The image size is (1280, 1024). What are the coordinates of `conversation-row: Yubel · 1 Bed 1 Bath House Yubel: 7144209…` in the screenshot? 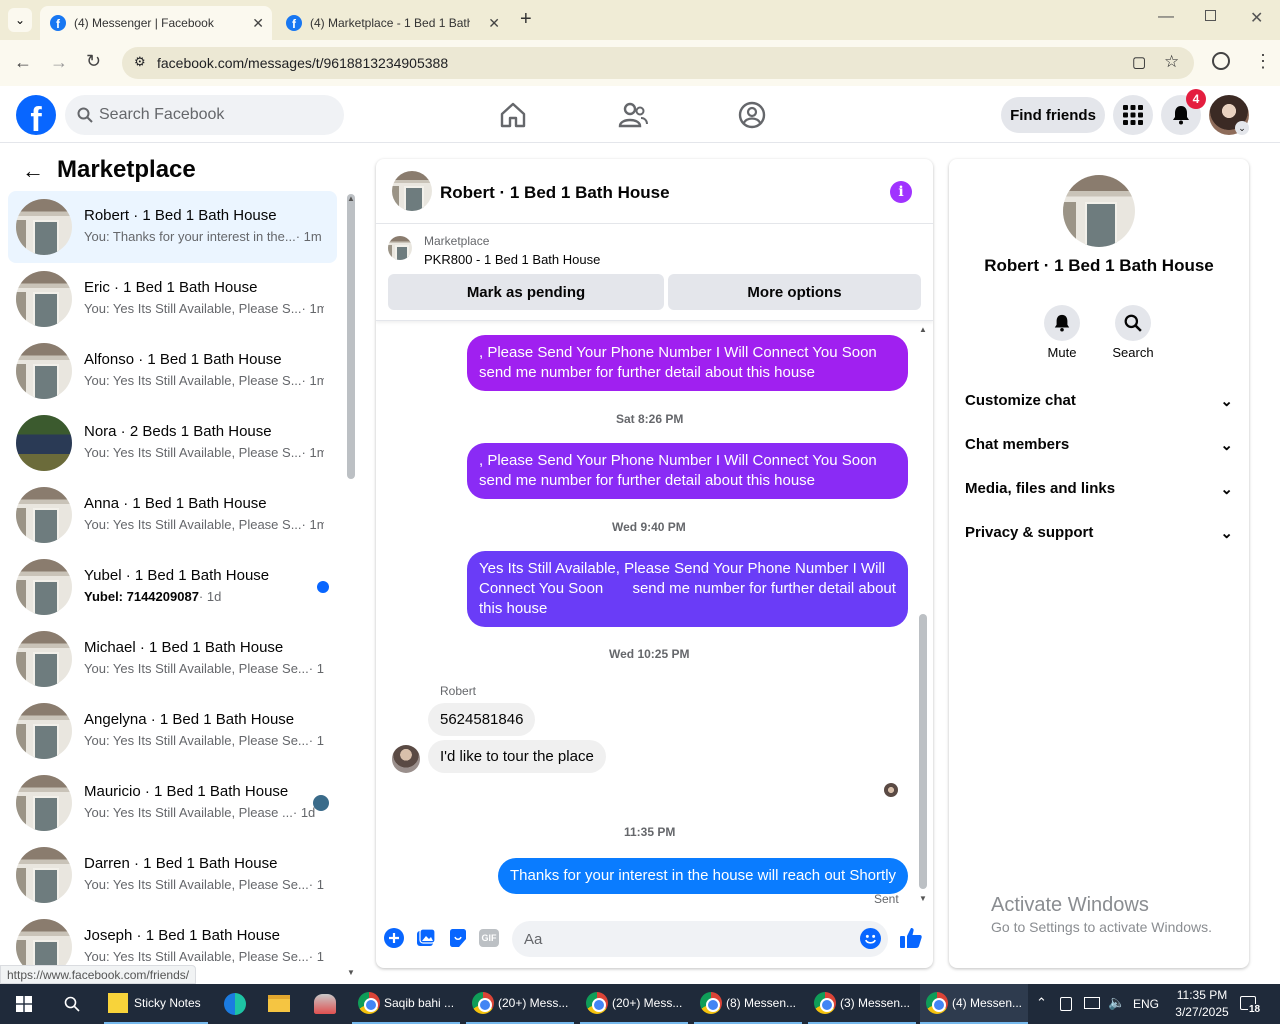 It's located at (172, 587).